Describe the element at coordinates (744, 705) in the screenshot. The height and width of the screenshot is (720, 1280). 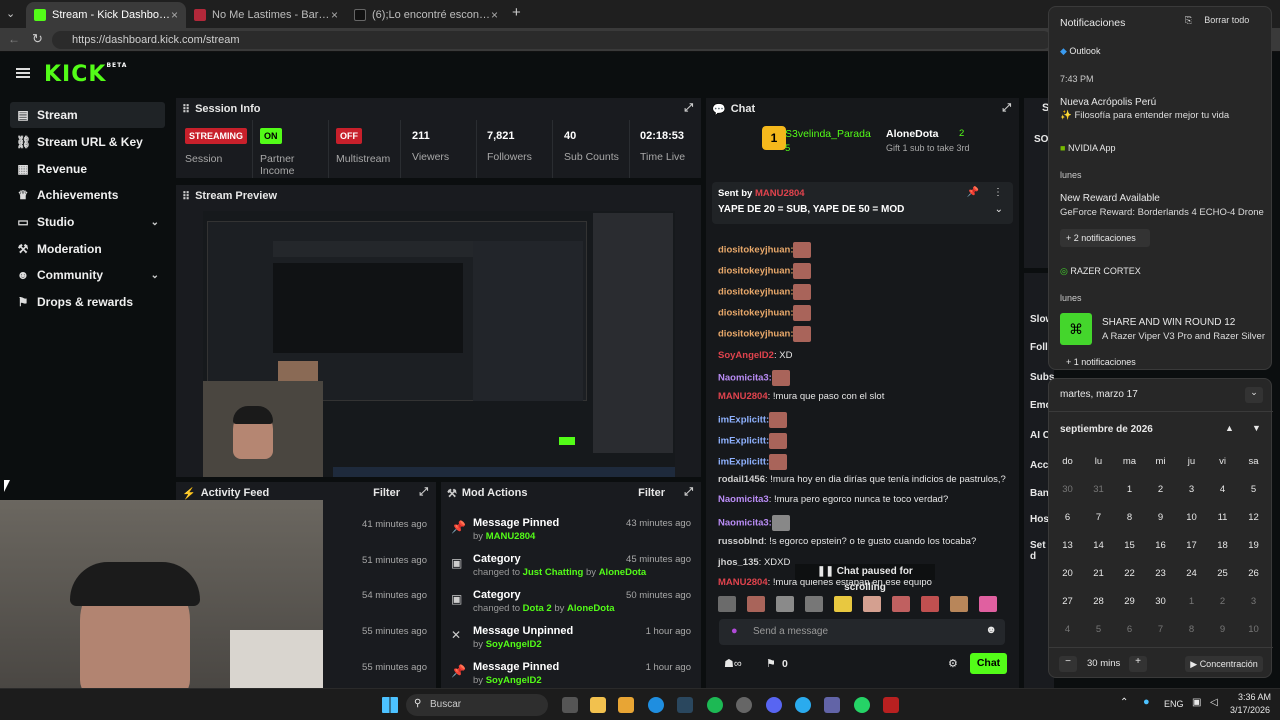
I see `app-icon` at that location.